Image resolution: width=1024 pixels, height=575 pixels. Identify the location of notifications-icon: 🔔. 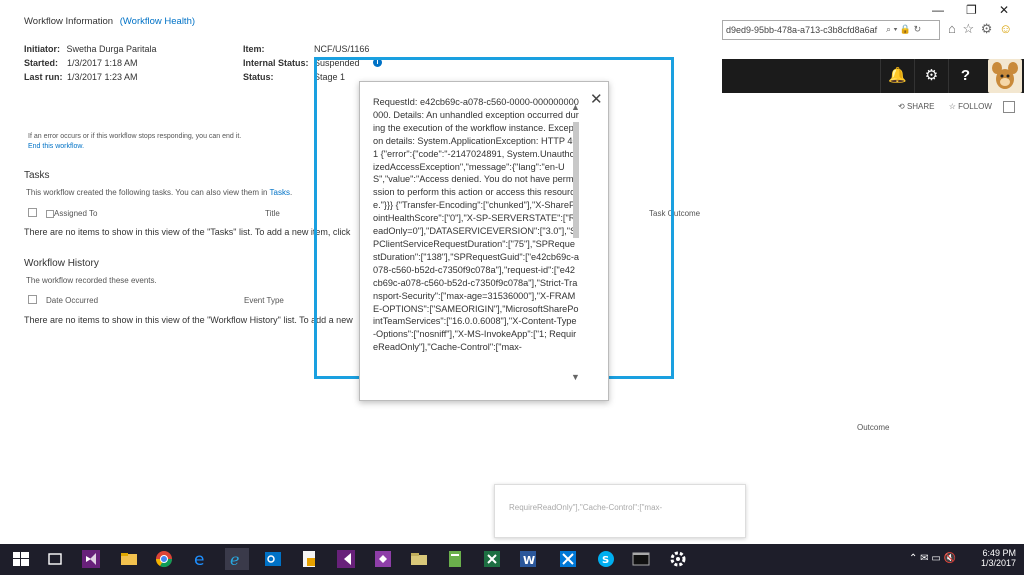
(897, 76).